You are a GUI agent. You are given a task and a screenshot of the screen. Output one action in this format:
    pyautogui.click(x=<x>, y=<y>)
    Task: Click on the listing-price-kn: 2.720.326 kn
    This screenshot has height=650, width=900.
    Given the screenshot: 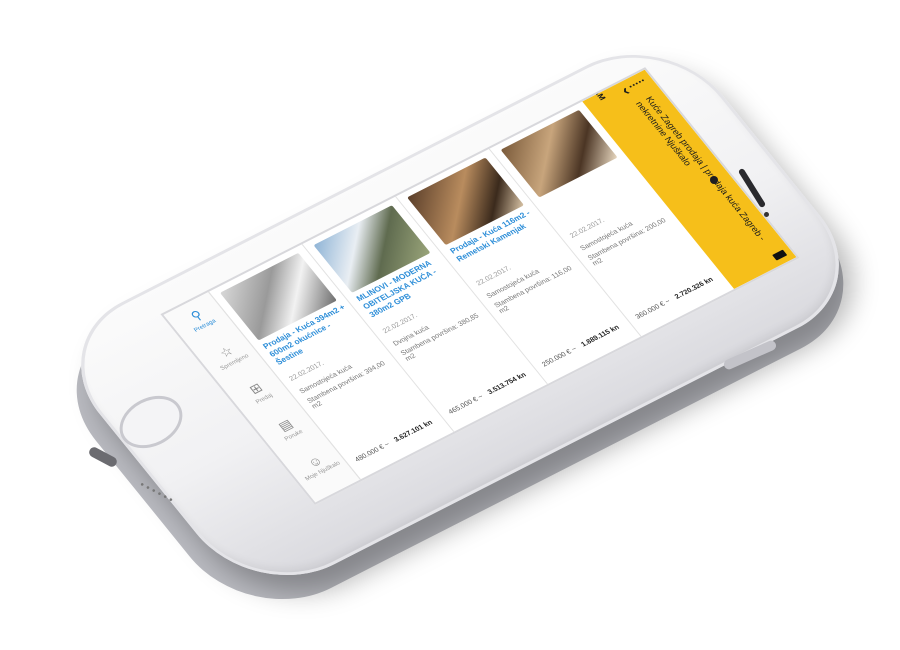 What is the action you would take?
    pyautogui.click(x=694, y=288)
    